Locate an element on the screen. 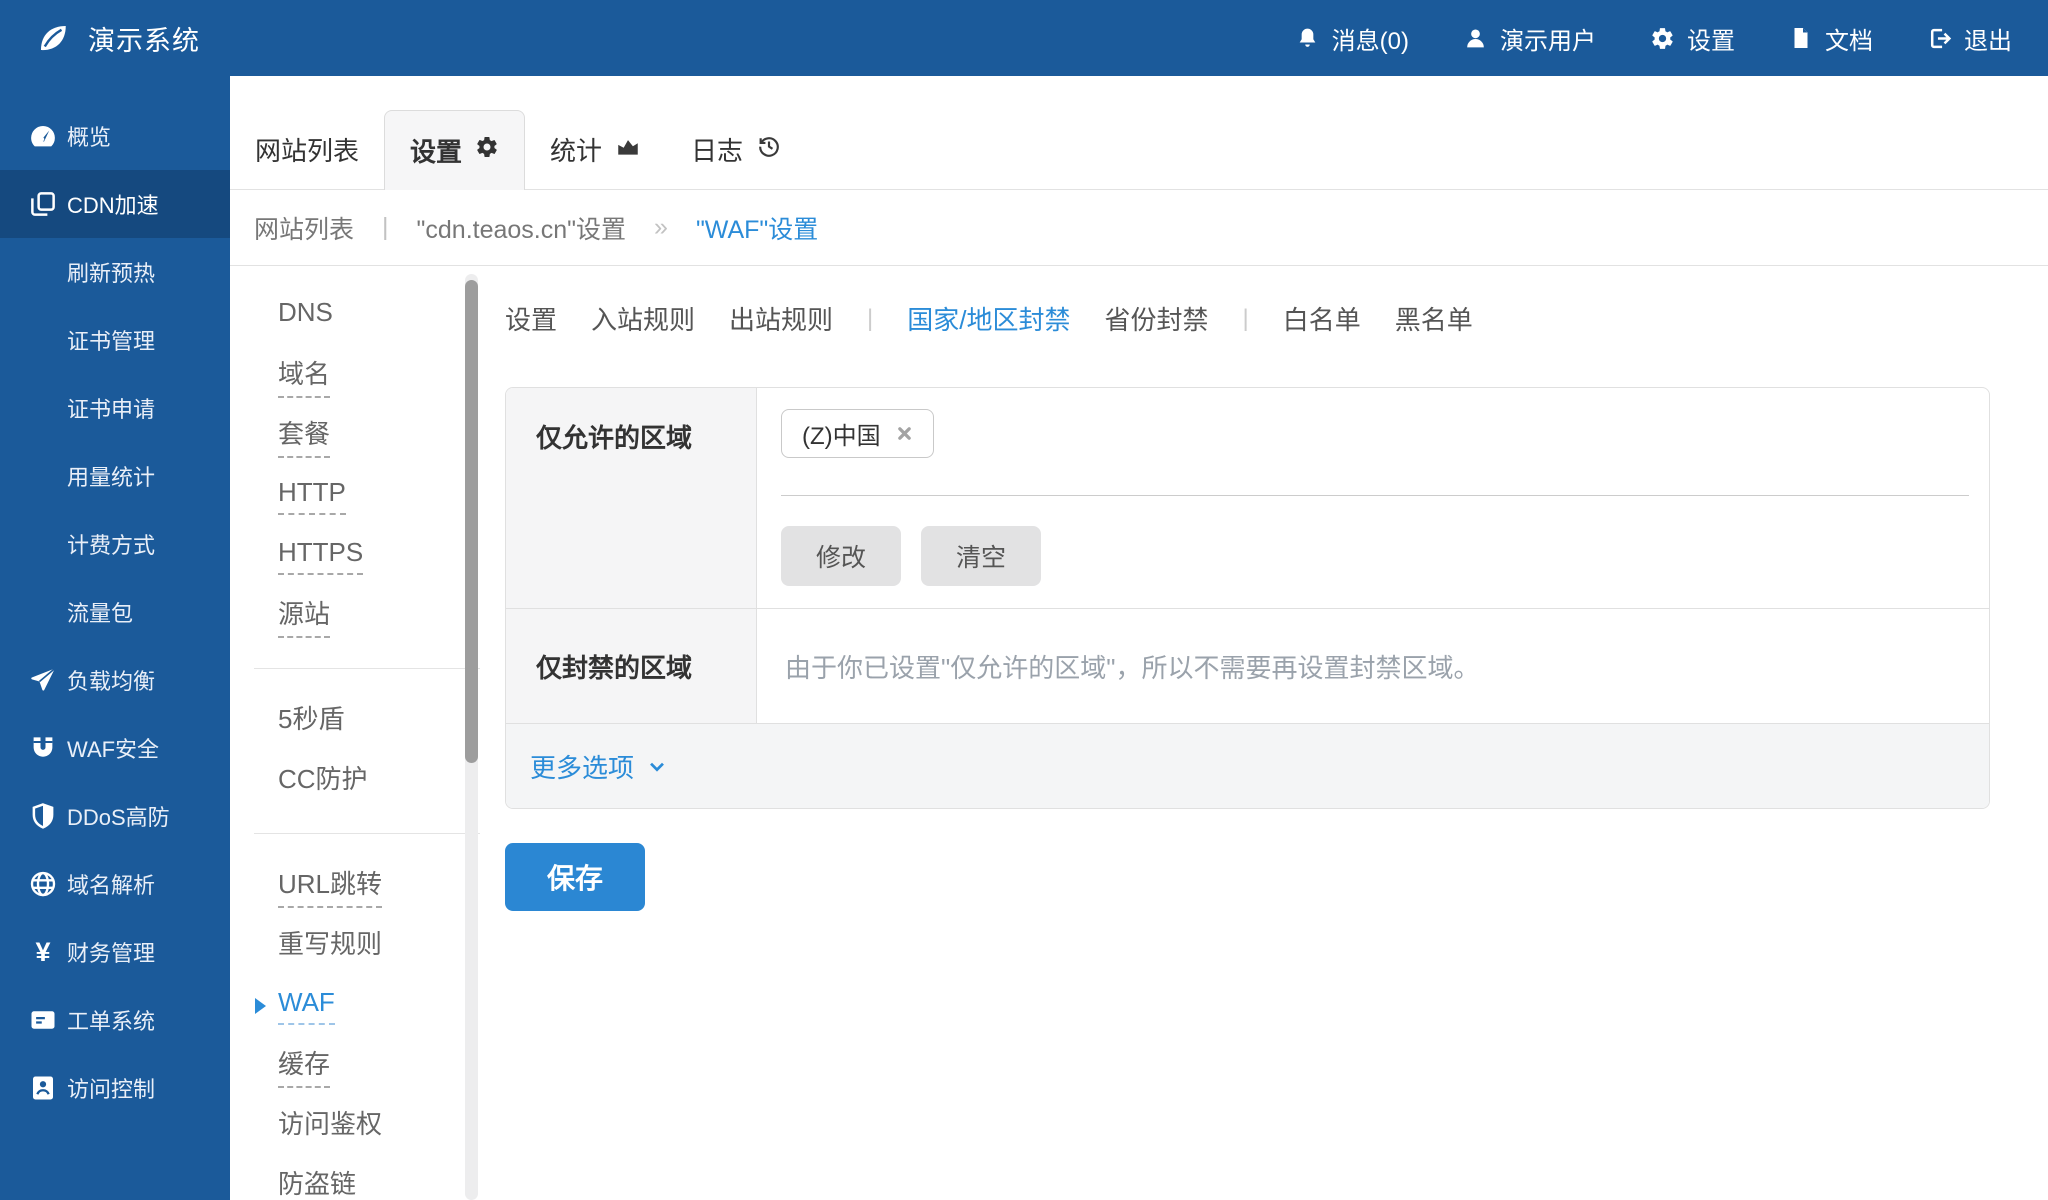 This screenshot has width=2048, height=1200. save-button: 保存 is located at coordinates (575, 877).